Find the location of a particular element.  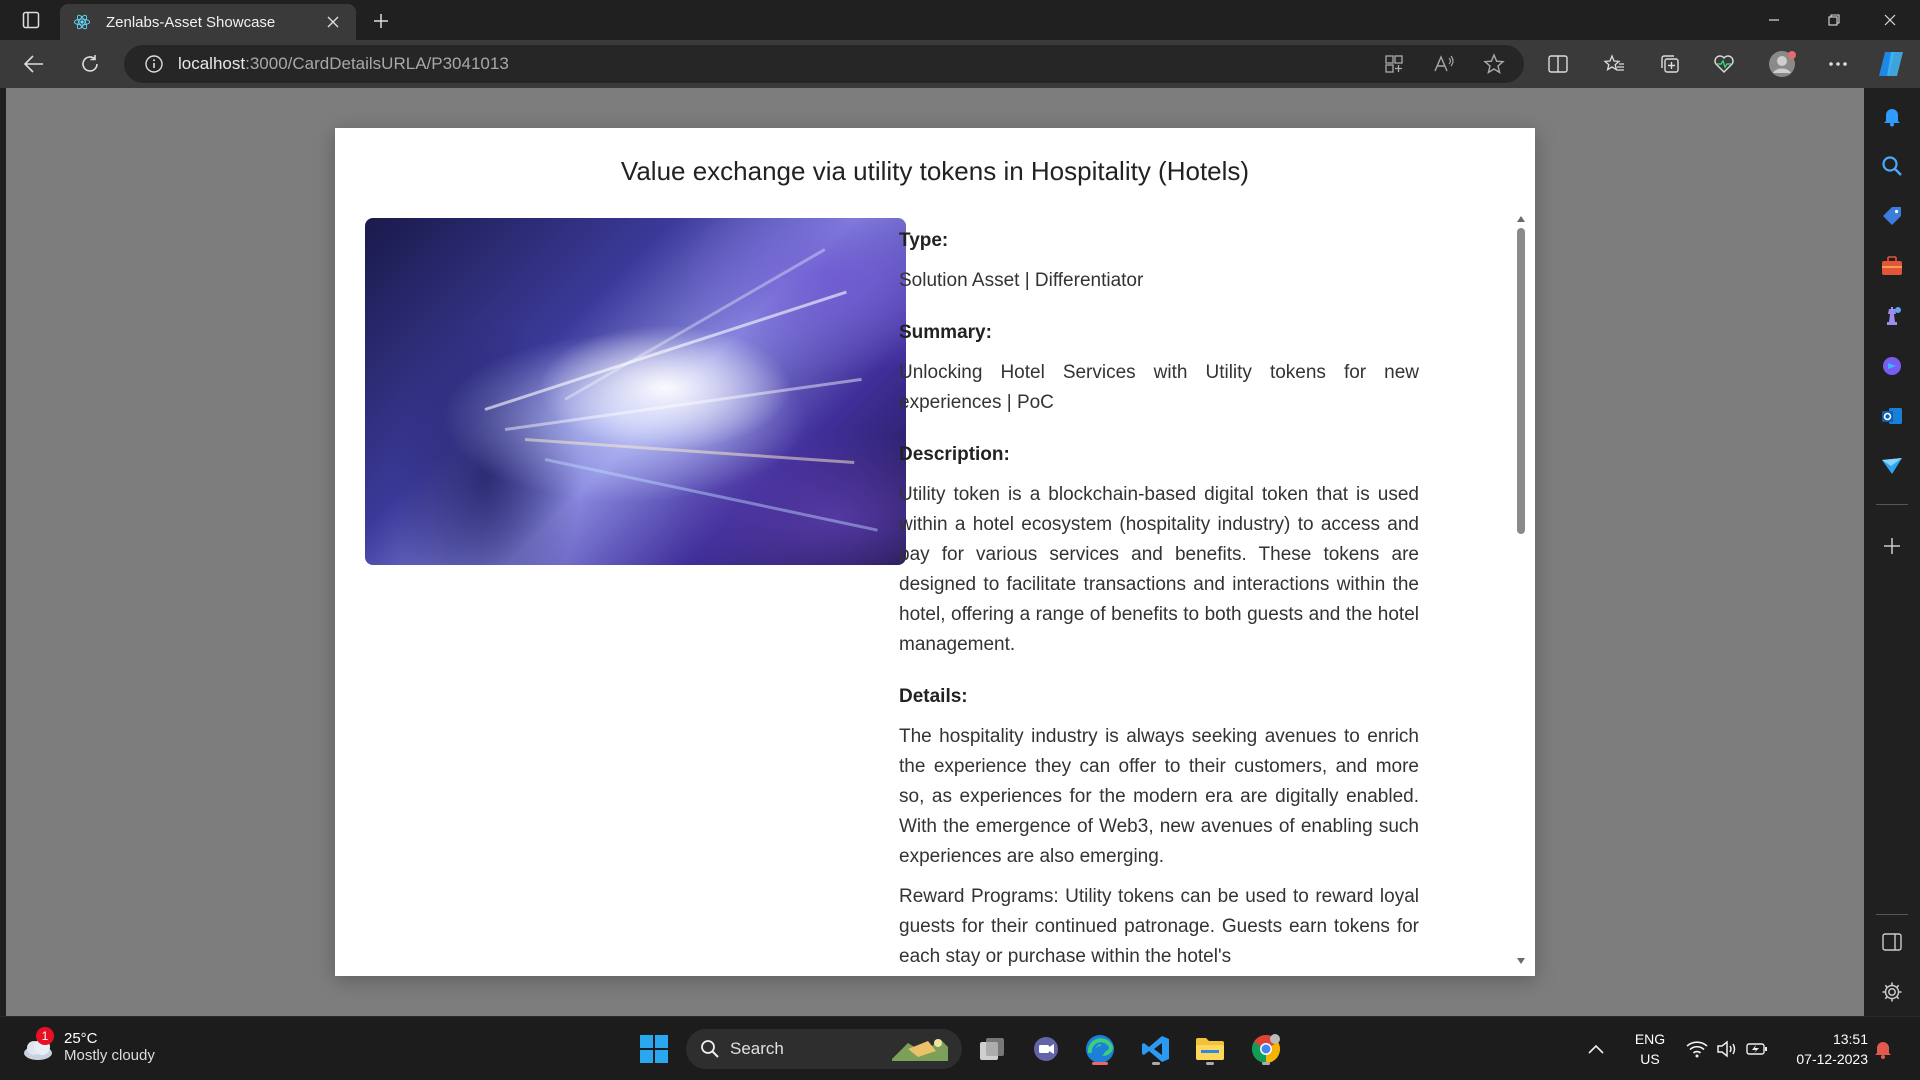

browser-tab: Zenlabs-Asset Showcase is located at coordinates (208, 22).